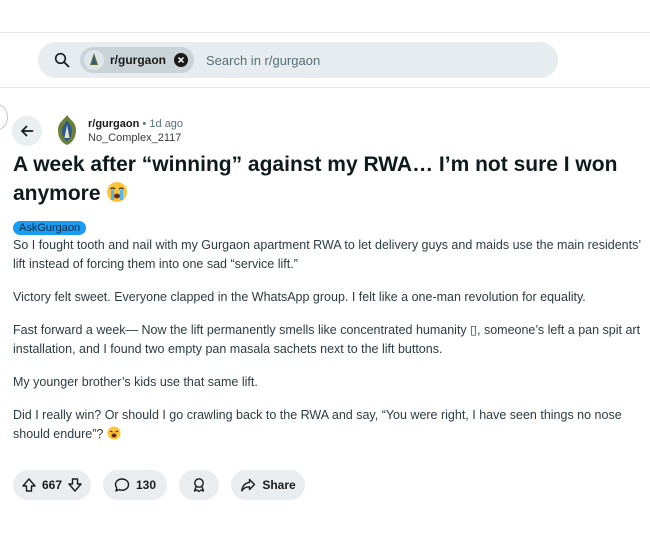 Image resolution: width=650 pixels, height=540 pixels. I want to click on post-age: 1d ago, so click(166, 124).